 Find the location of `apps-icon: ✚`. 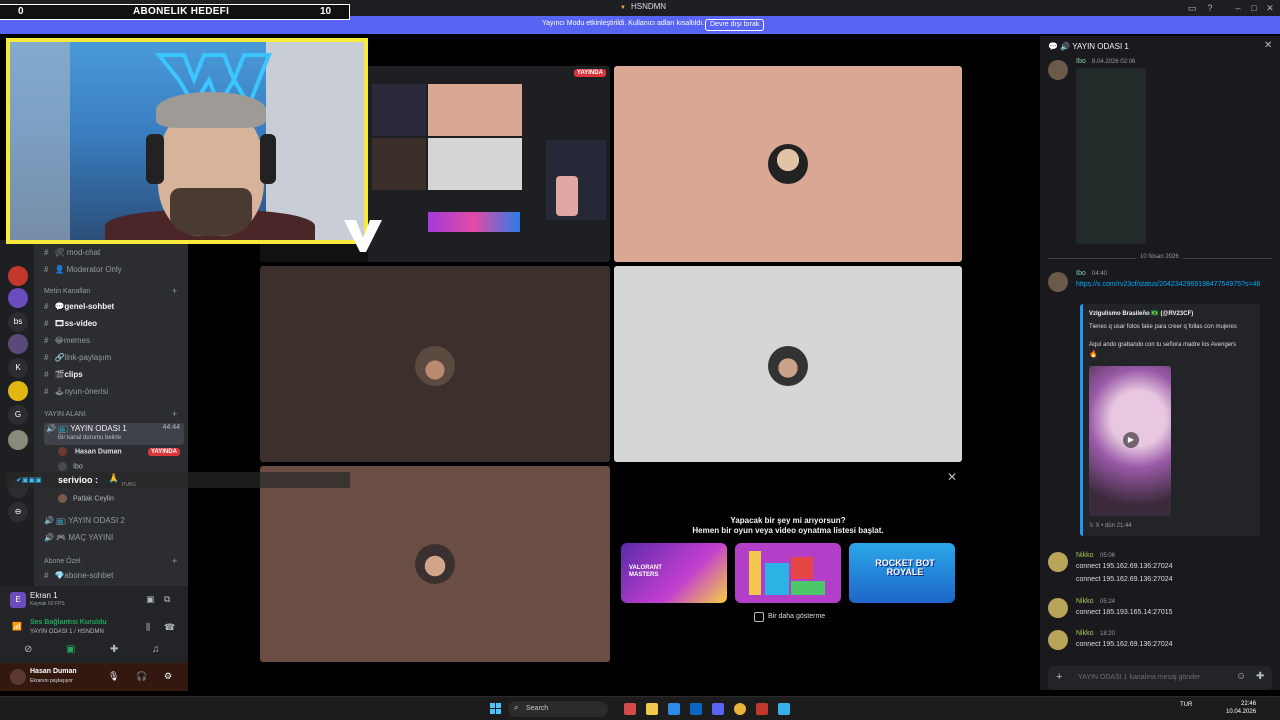

apps-icon: ✚ is located at coordinates (1260, 676).